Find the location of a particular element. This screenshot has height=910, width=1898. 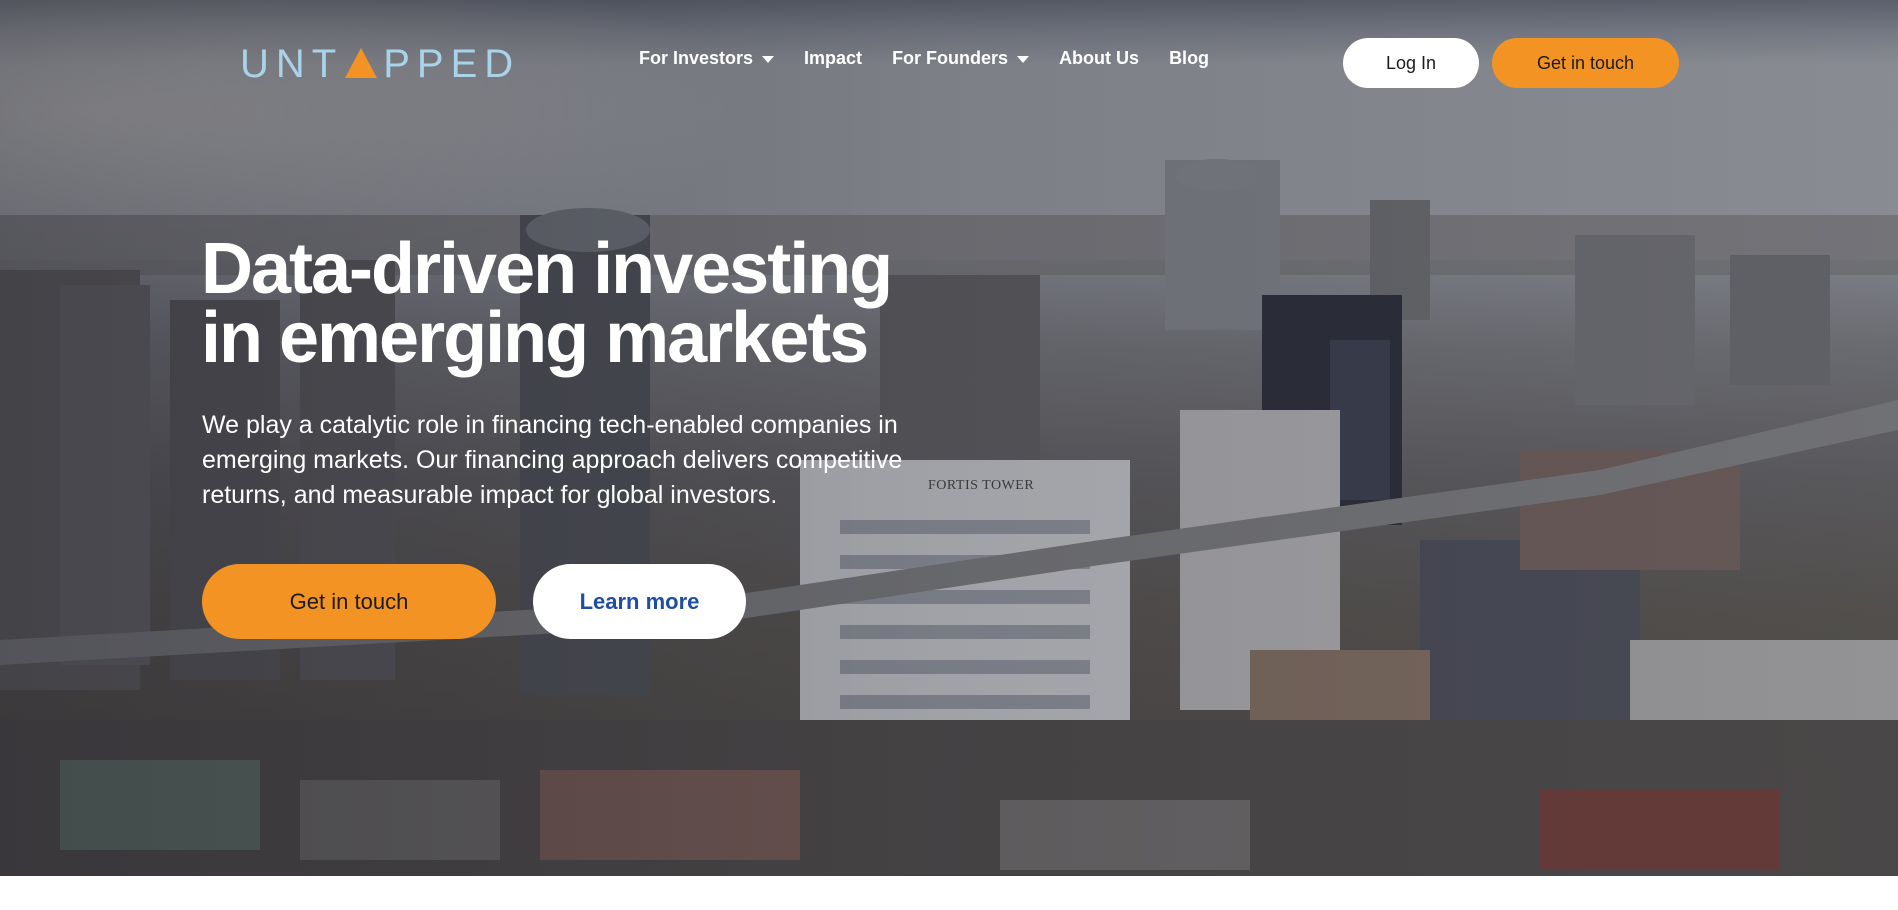

nav-item-for-investors: For Investors is located at coordinates (707, 58).